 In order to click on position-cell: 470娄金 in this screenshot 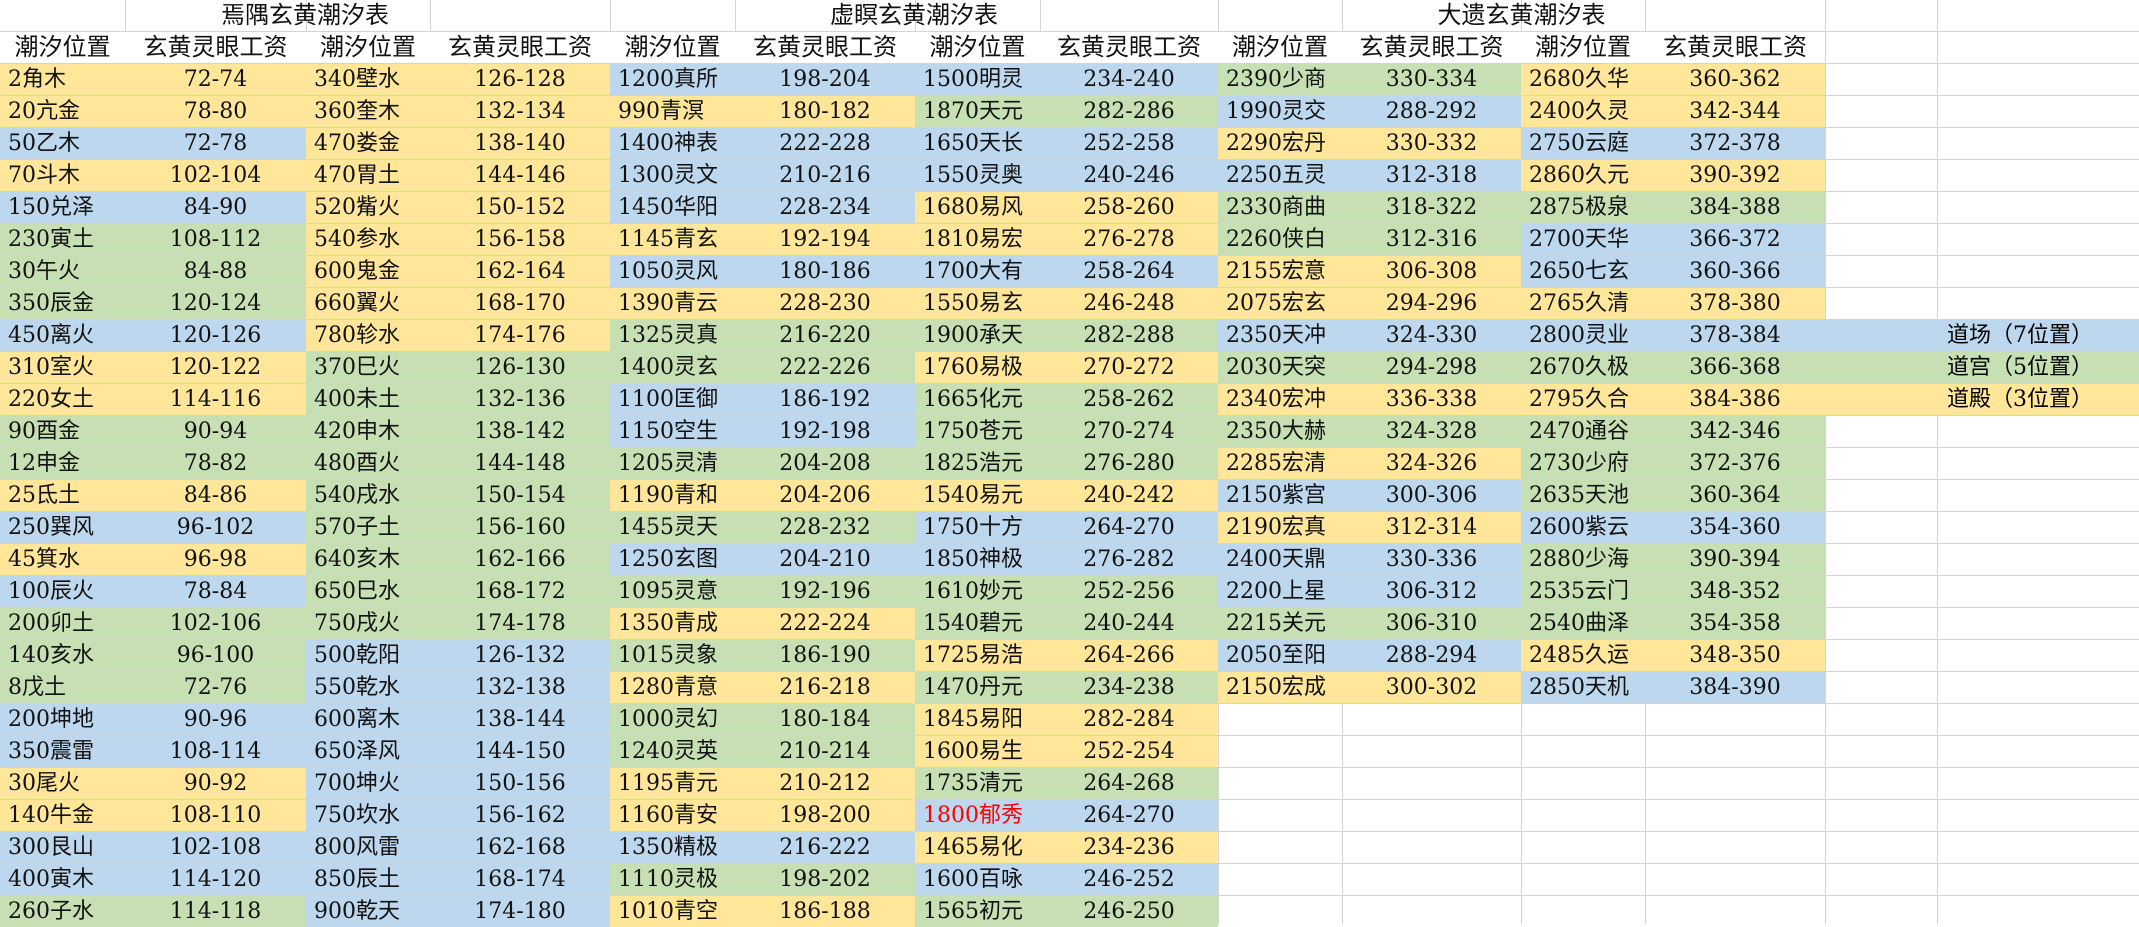, I will do `click(368, 143)`.